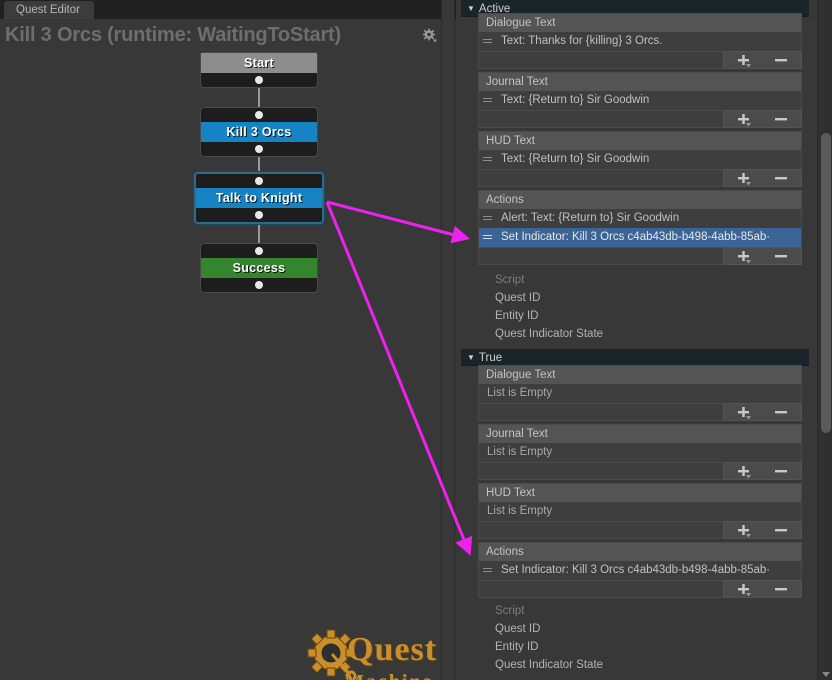 This screenshot has height=680, width=832. What do you see at coordinates (640, 218) in the screenshot?
I see `list-item: Alert: Text: {Return to} Sir Goodwin` at bounding box center [640, 218].